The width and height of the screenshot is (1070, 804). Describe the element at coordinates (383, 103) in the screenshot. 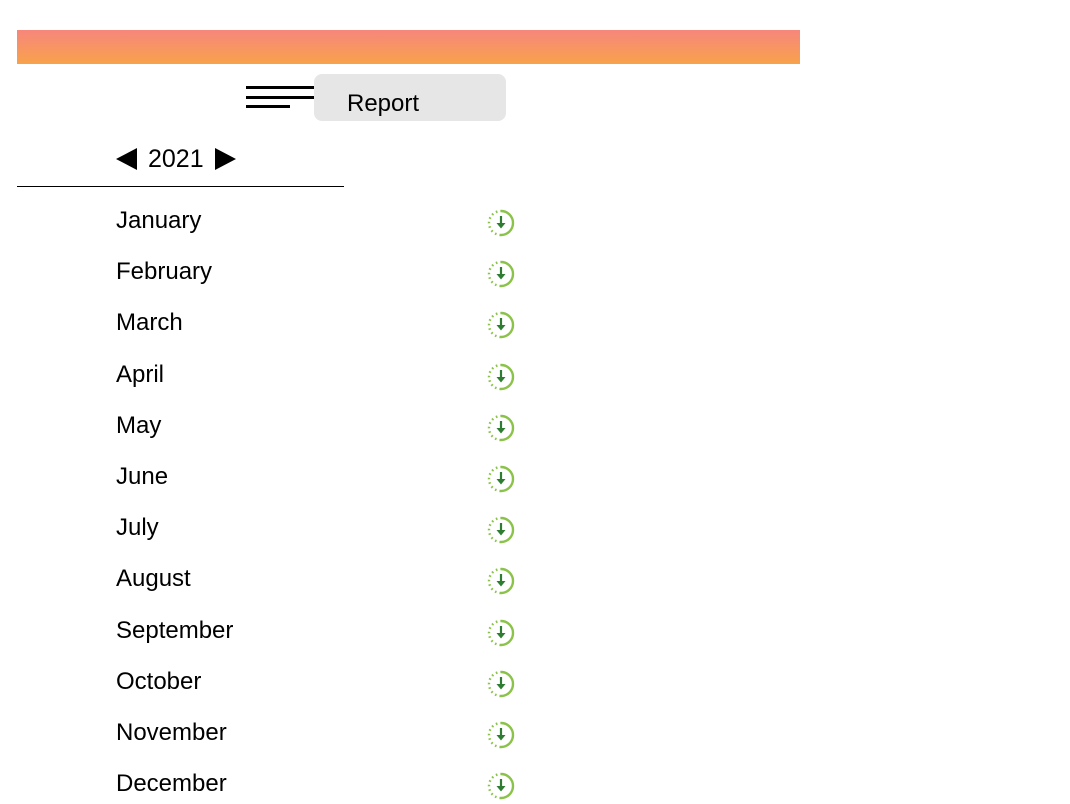

I see `tab-report-label: Report` at that location.